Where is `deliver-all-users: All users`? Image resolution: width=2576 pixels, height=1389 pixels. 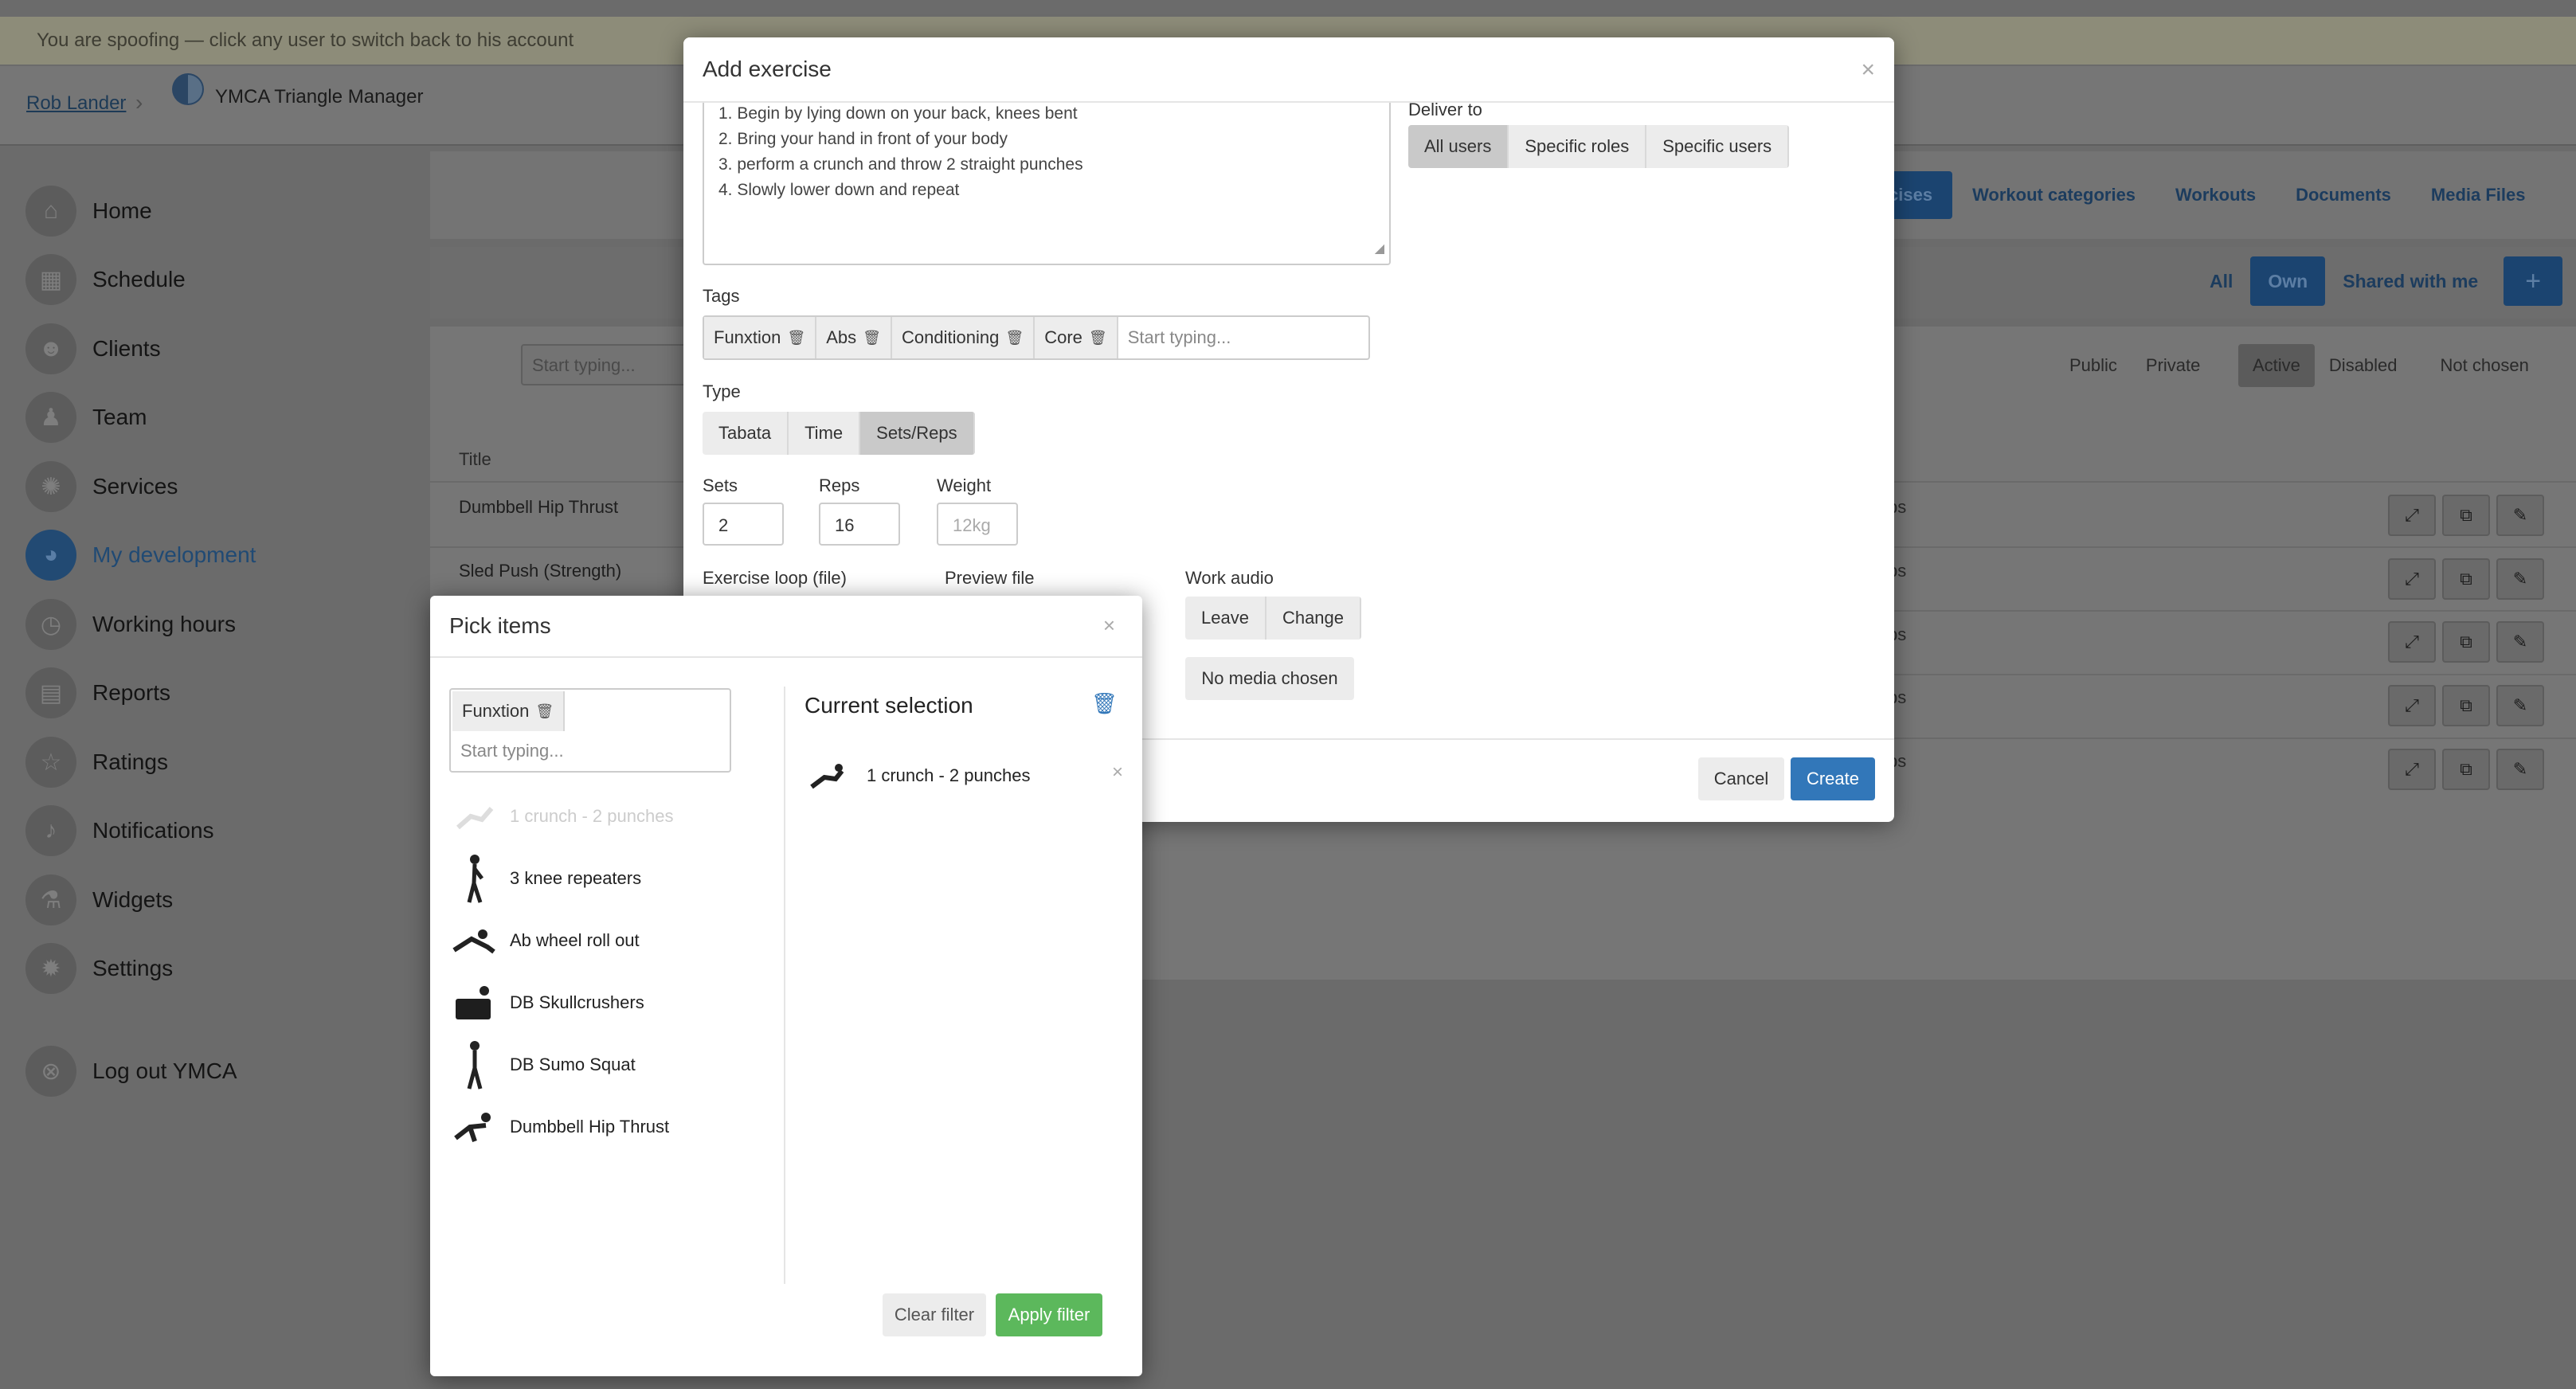
deliver-all-users: All users is located at coordinates (1458, 146).